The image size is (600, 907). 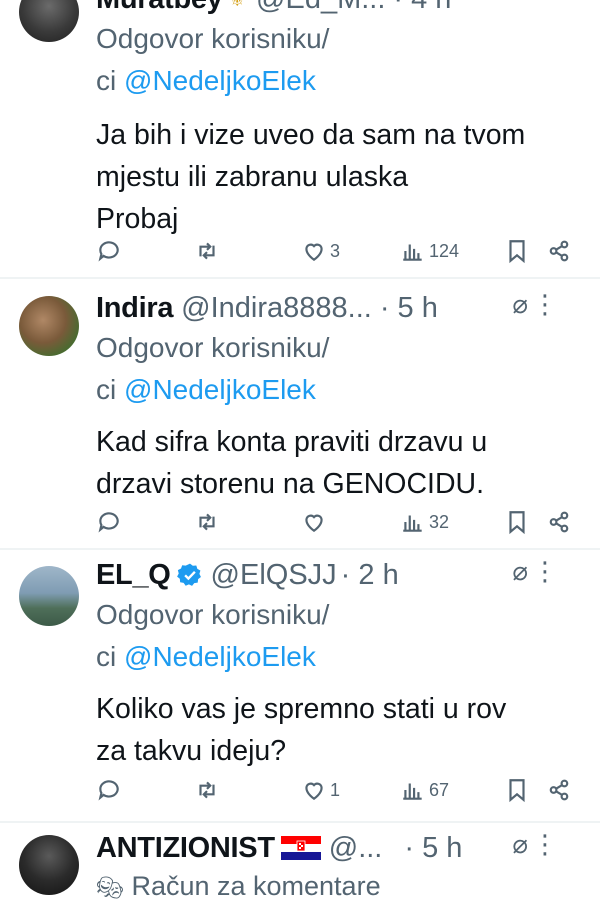 What do you see at coordinates (311, 135) in the screenshot?
I see `tweet-text-line: Ja bih i vize uveo da sam na tvom` at bounding box center [311, 135].